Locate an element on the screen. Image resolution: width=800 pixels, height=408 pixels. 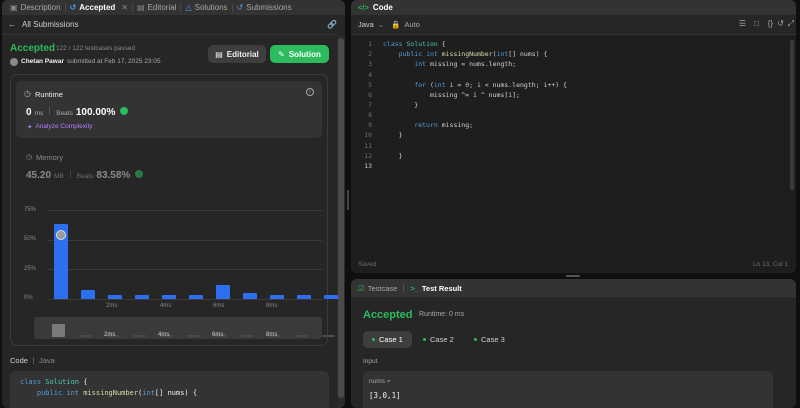
editor-scrollbar is located at coordinates (792, 115).